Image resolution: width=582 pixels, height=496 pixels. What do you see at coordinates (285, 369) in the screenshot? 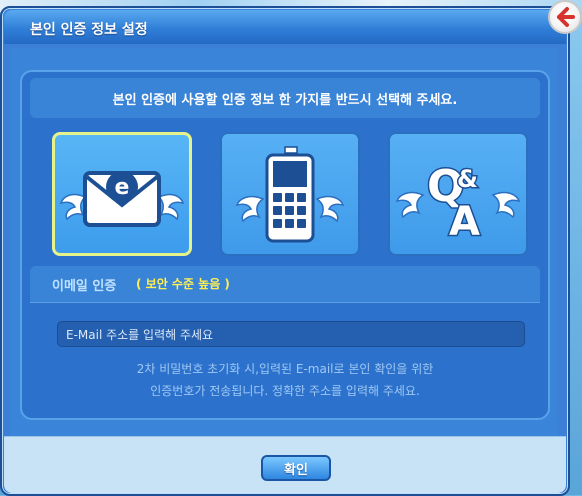
I see `info-line-1: 2차 비밀번호 초기화 시,입력된 E-mail로 본인 확인을 위한` at bounding box center [285, 369].